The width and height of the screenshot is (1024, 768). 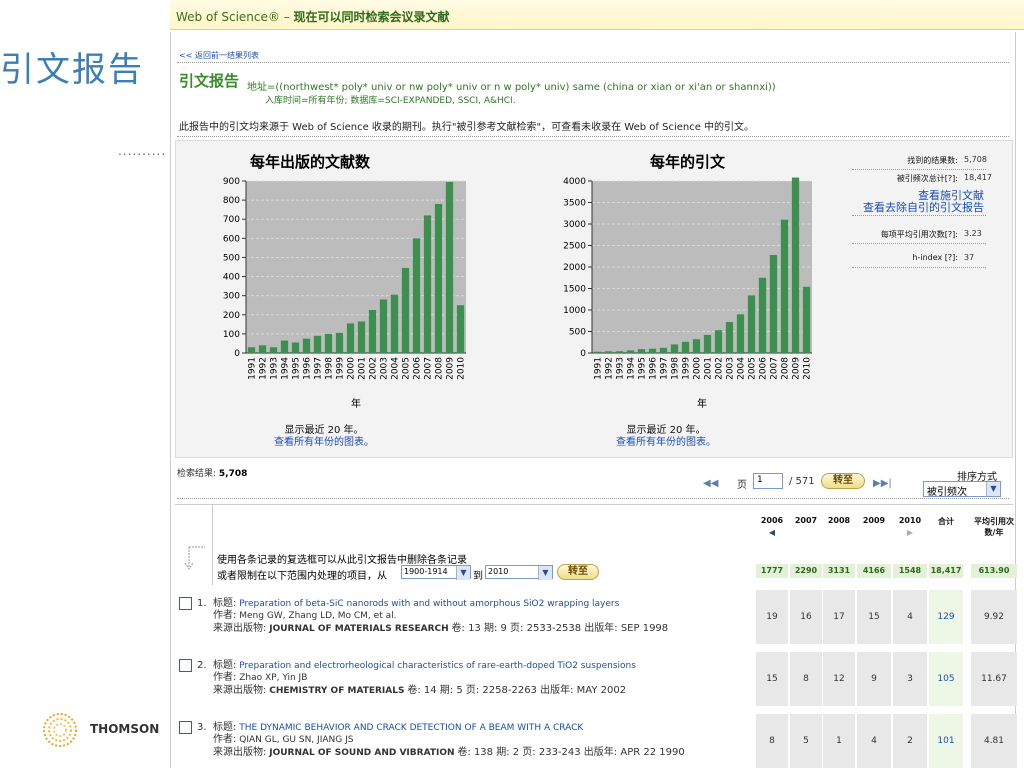 I want to click on year-cite-cell: 15, so click(x=772, y=679).